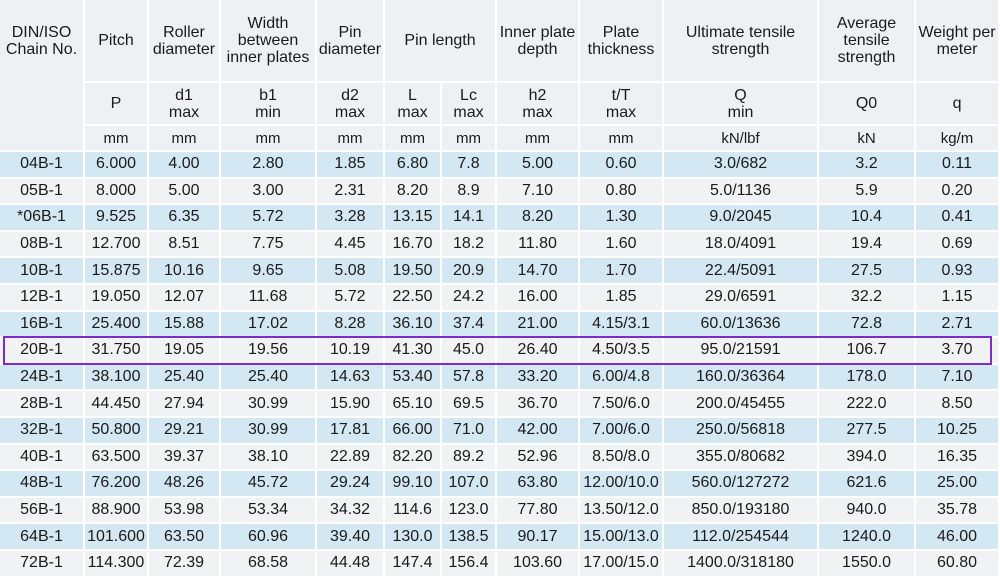 Image resolution: width=1000 pixels, height=578 pixels. Describe the element at coordinates (42, 218) in the screenshot. I see `chain-no-cell: *06B-1` at that location.